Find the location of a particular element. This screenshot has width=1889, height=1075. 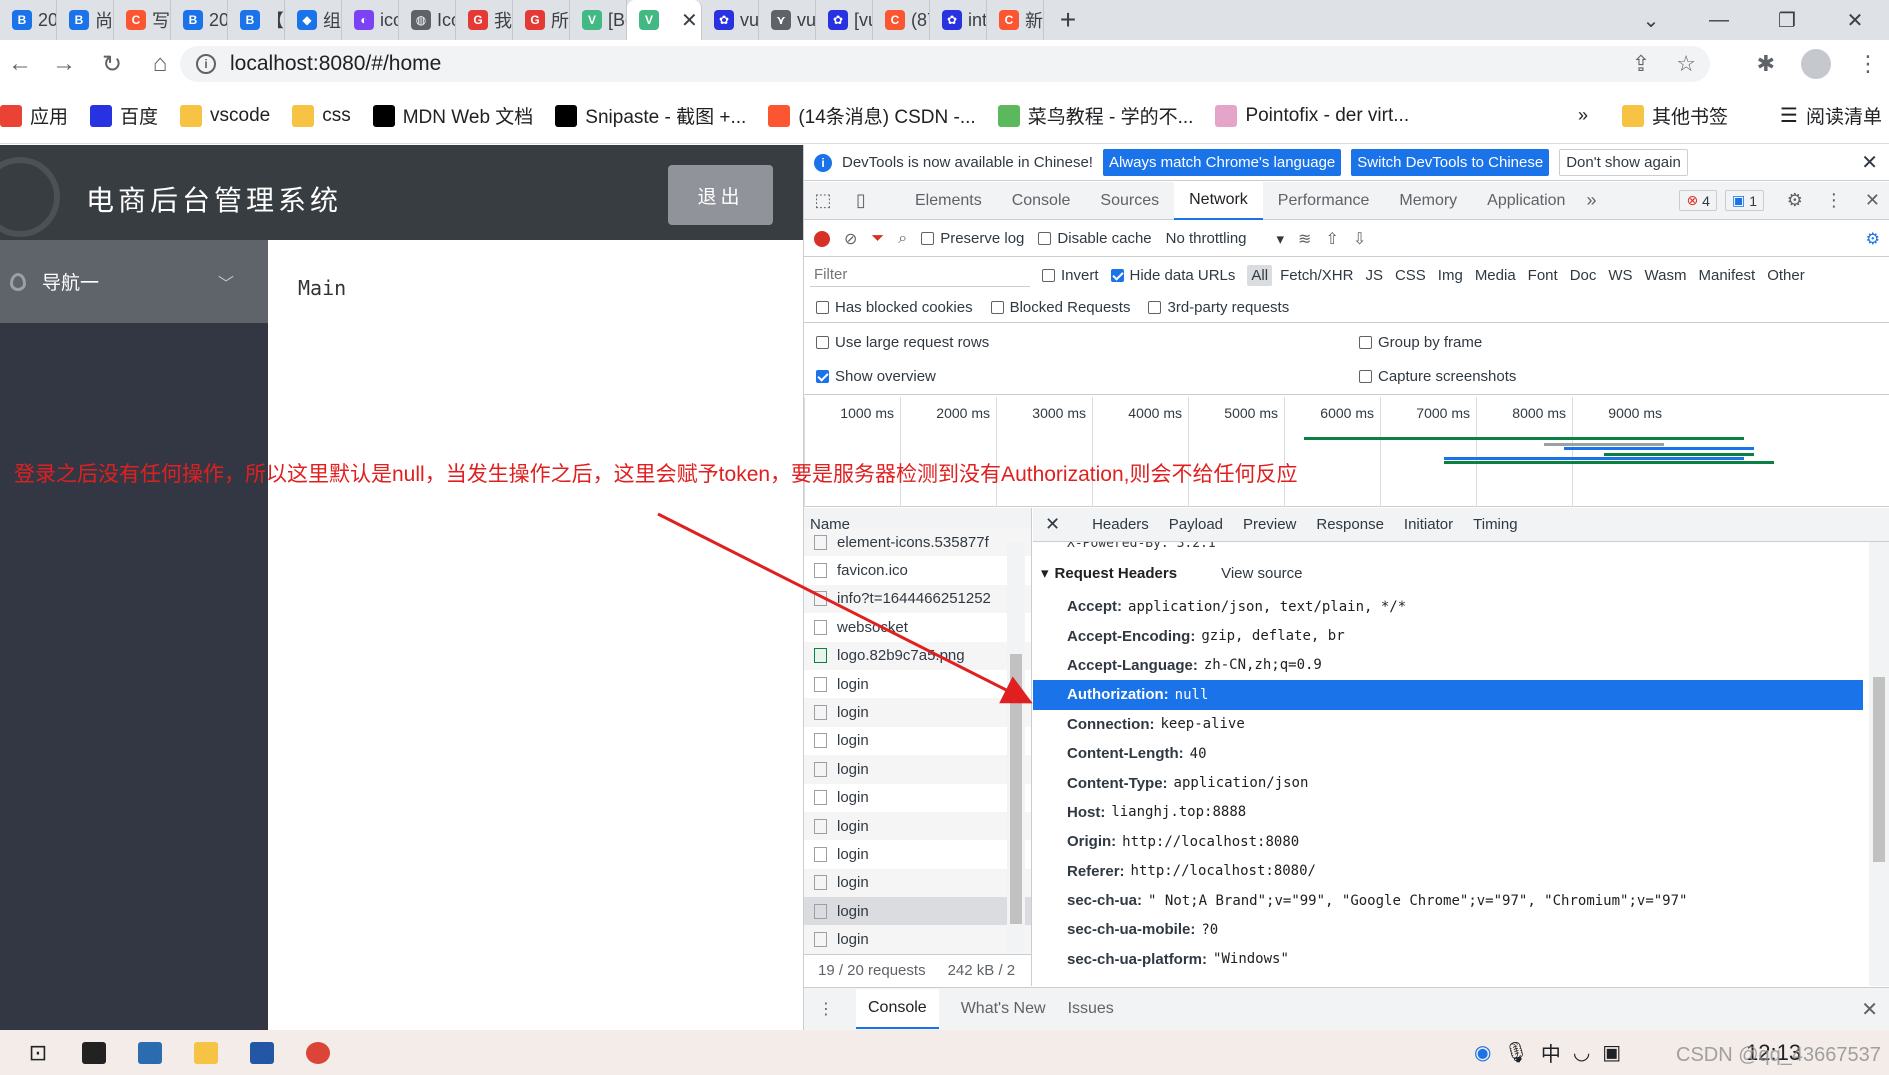

type-filter-wasm: Wasm is located at coordinates (1666, 275).